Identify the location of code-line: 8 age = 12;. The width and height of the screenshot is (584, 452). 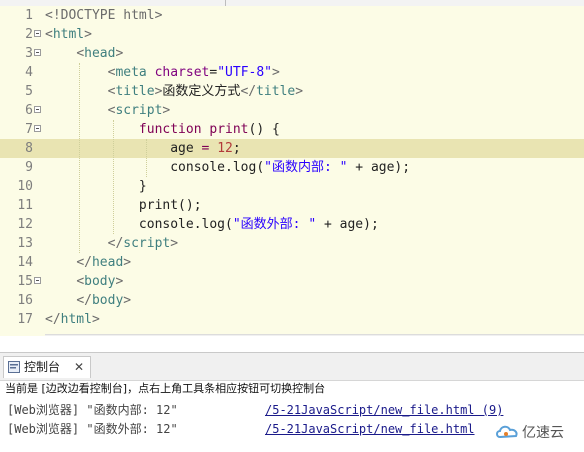
(292, 148).